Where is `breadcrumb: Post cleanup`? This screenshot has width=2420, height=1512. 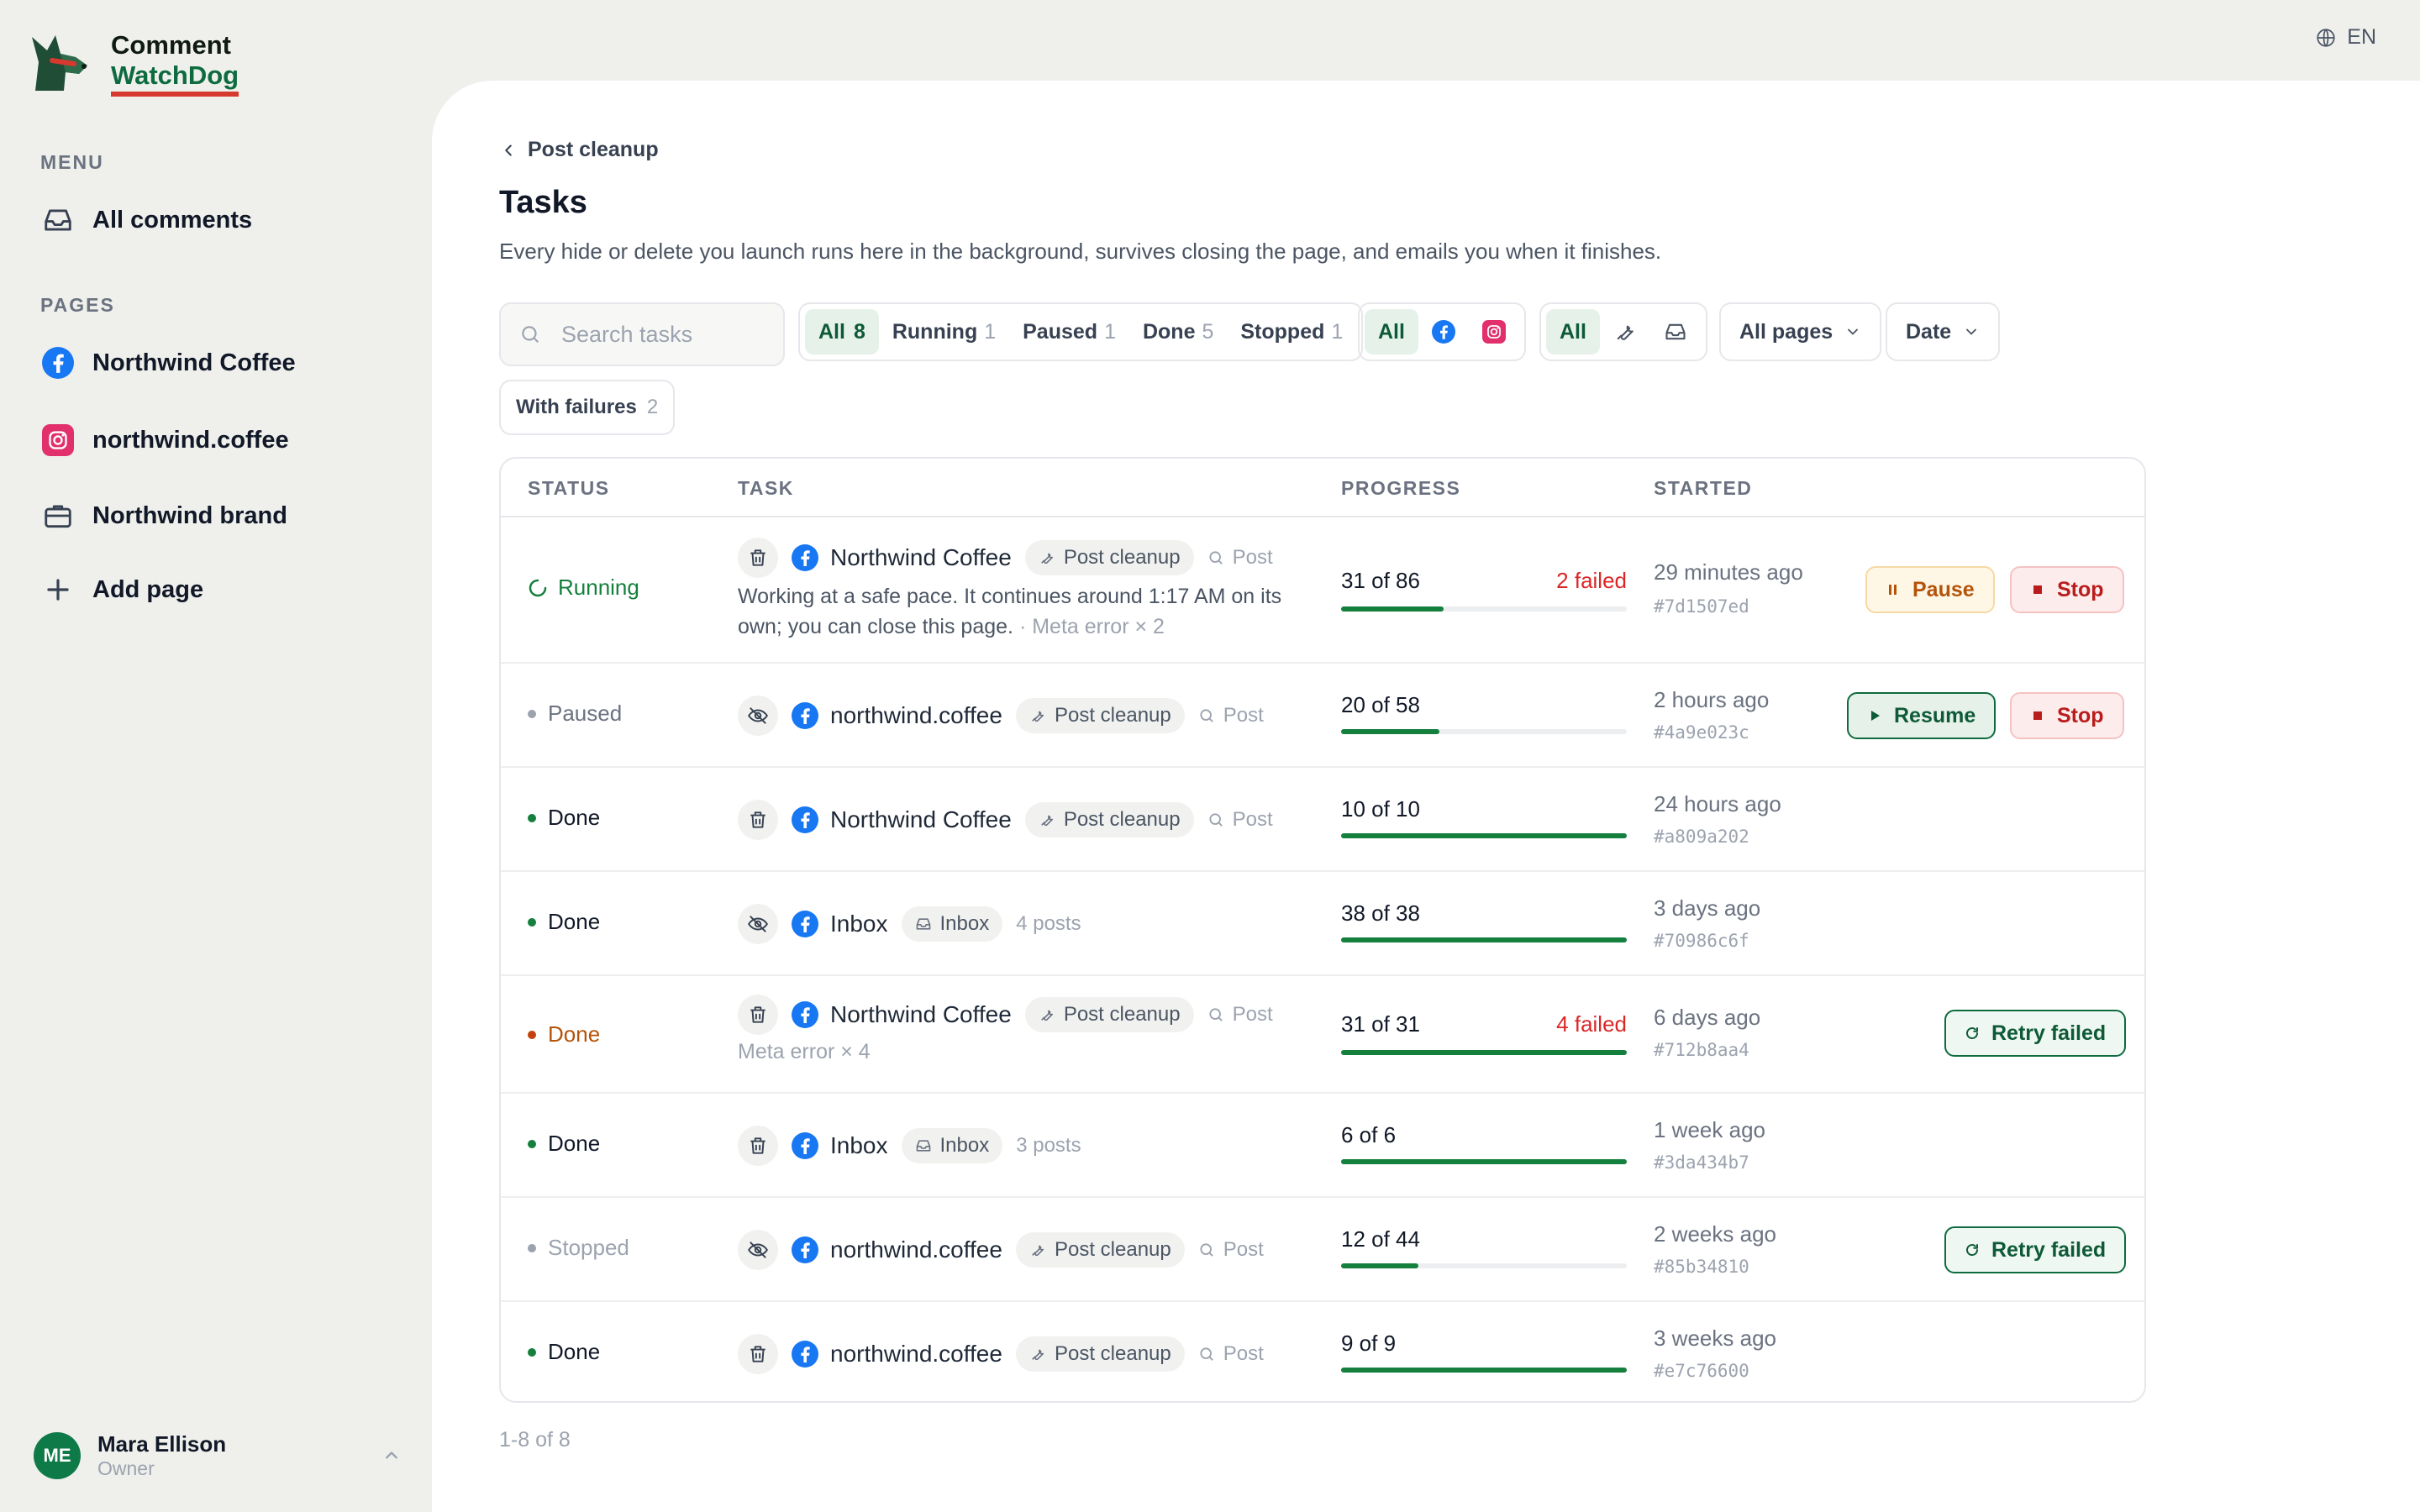 breadcrumb: Post cleanup is located at coordinates (579, 150).